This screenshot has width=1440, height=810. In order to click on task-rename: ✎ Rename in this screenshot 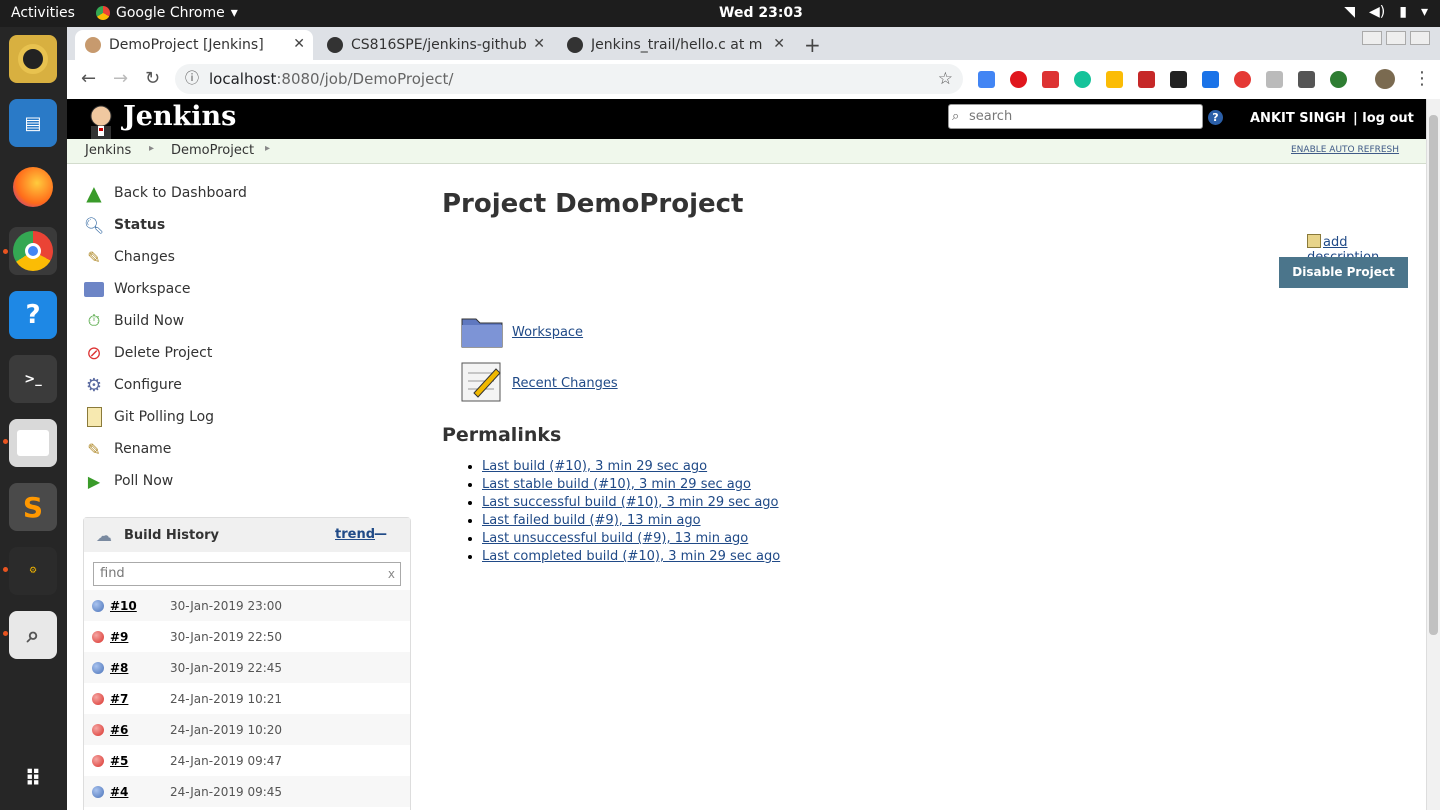, I will do `click(127, 449)`.